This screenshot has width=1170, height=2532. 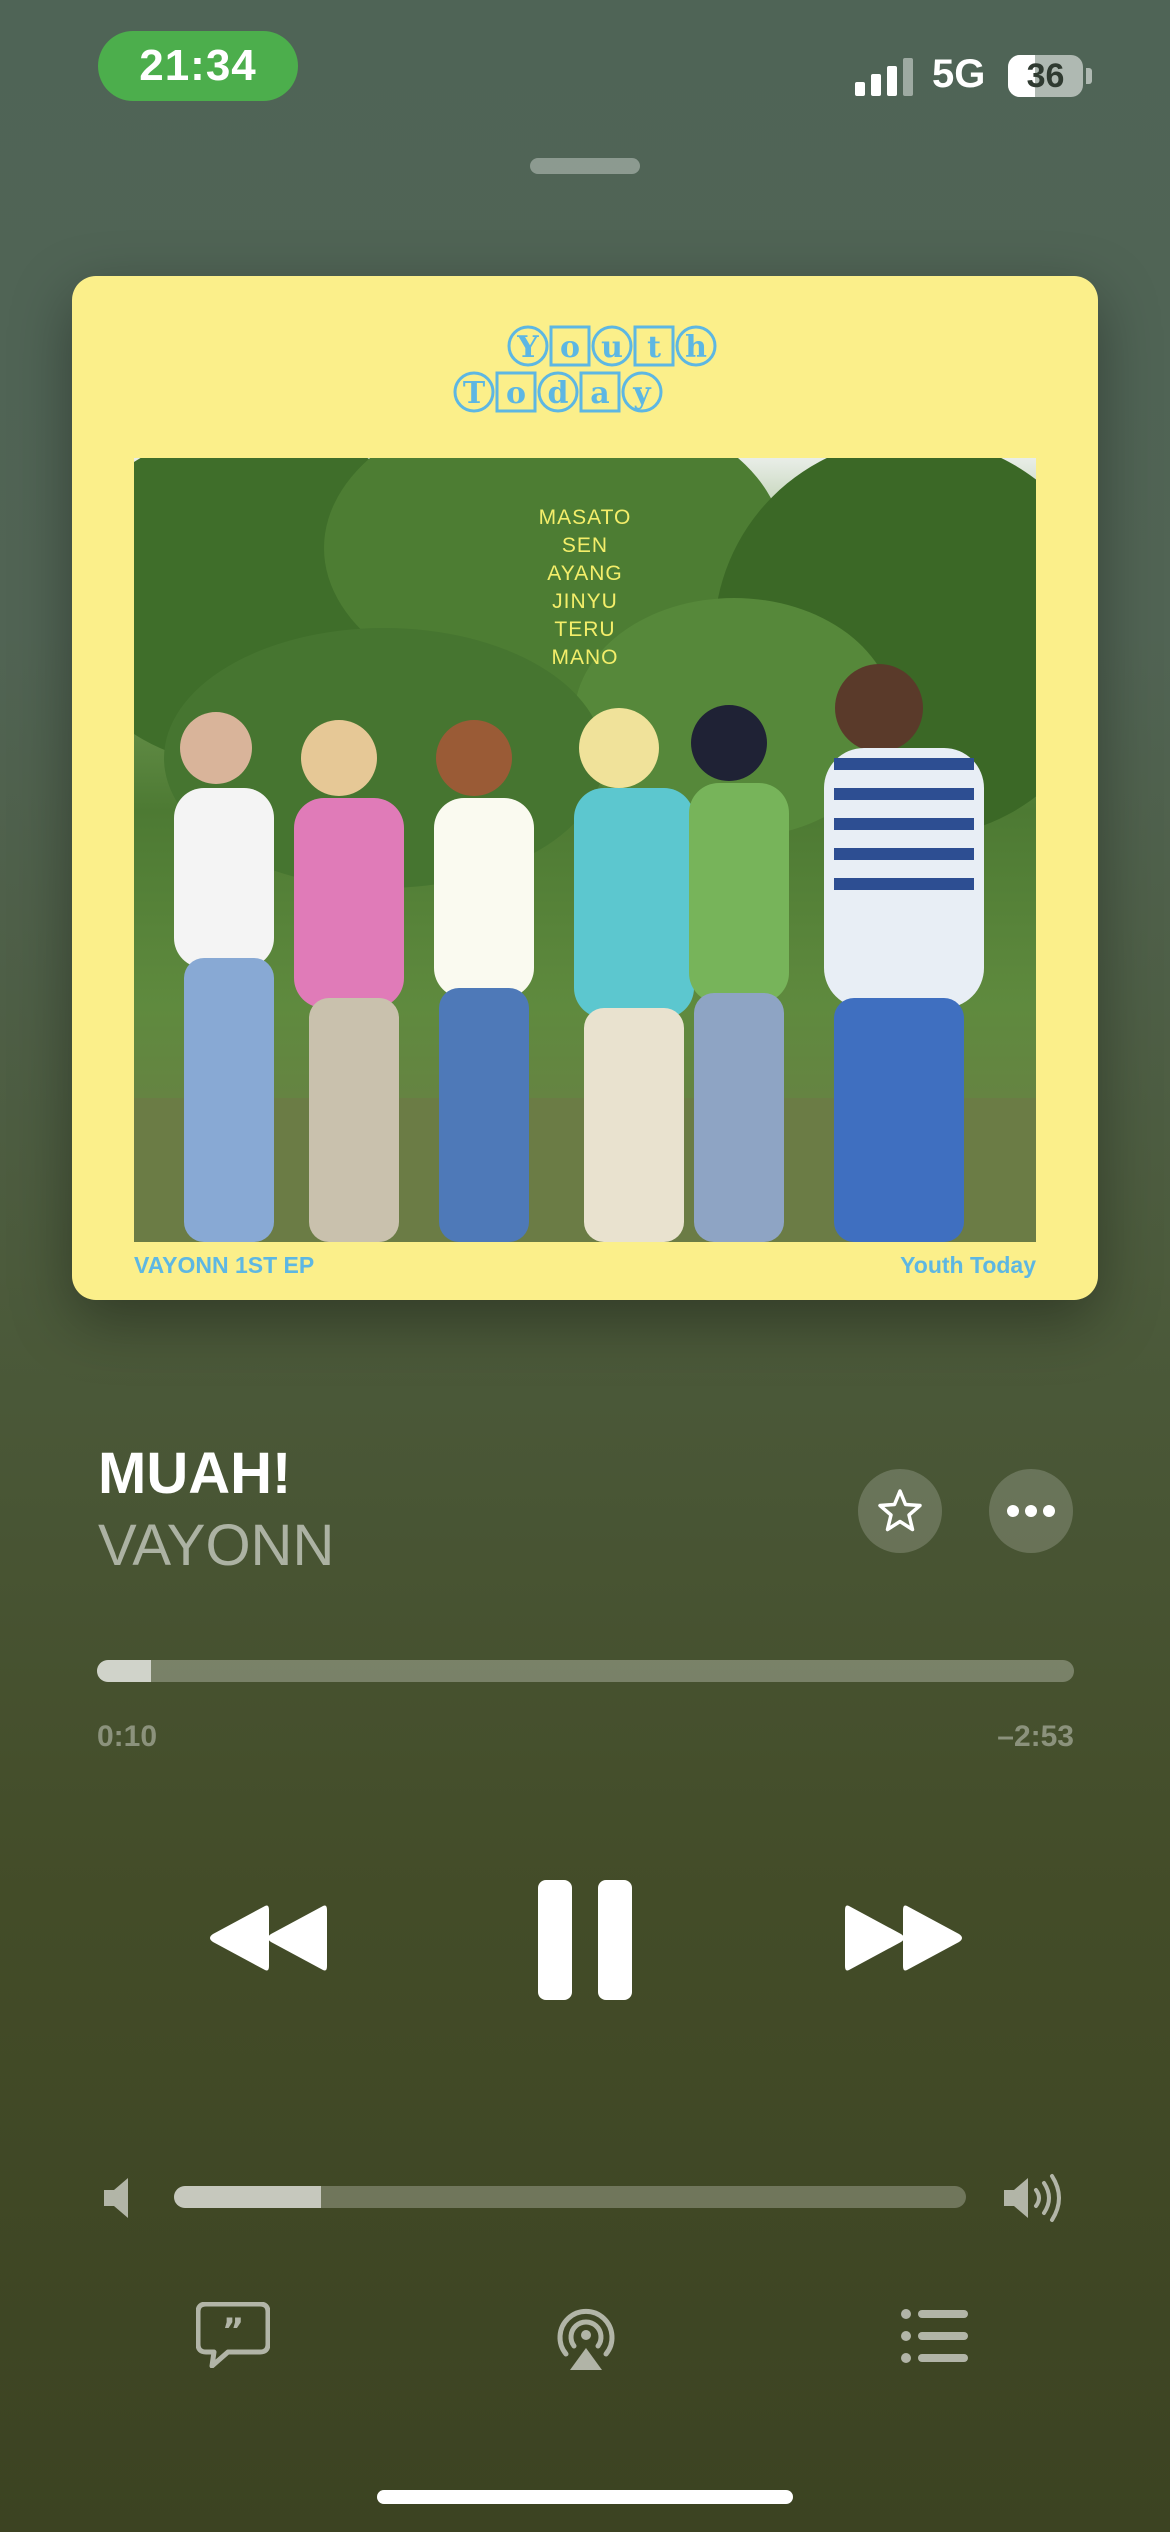 What do you see at coordinates (585, 545) in the screenshot?
I see `member-name: SEN` at bounding box center [585, 545].